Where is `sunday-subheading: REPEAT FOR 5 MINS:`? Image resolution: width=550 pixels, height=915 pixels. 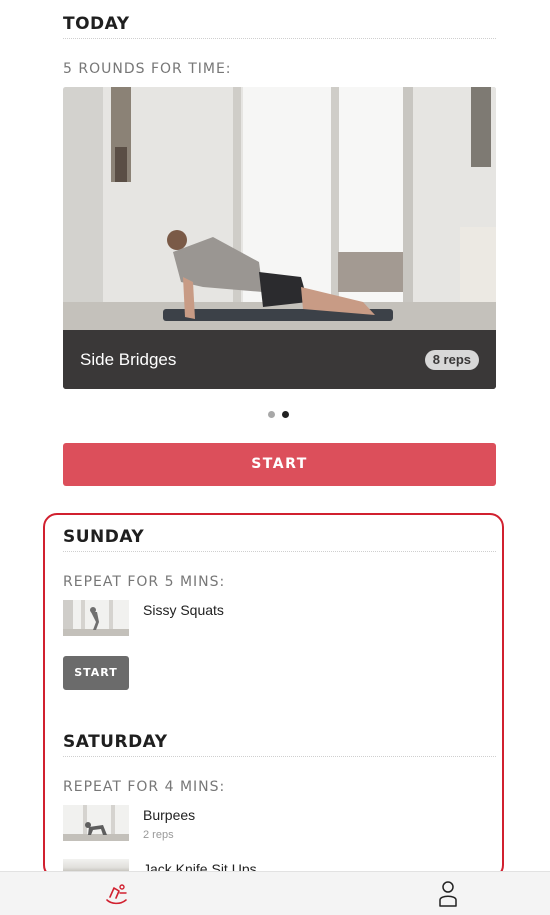 sunday-subheading: REPEAT FOR 5 MINS: is located at coordinates (144, 582).